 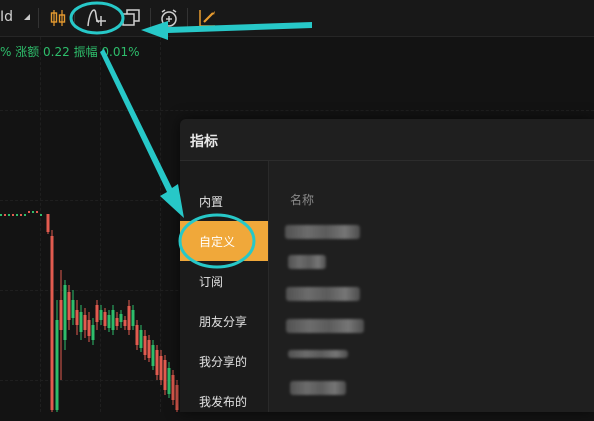 I want to click on candlestick-chart, so click(x=89, y=311).